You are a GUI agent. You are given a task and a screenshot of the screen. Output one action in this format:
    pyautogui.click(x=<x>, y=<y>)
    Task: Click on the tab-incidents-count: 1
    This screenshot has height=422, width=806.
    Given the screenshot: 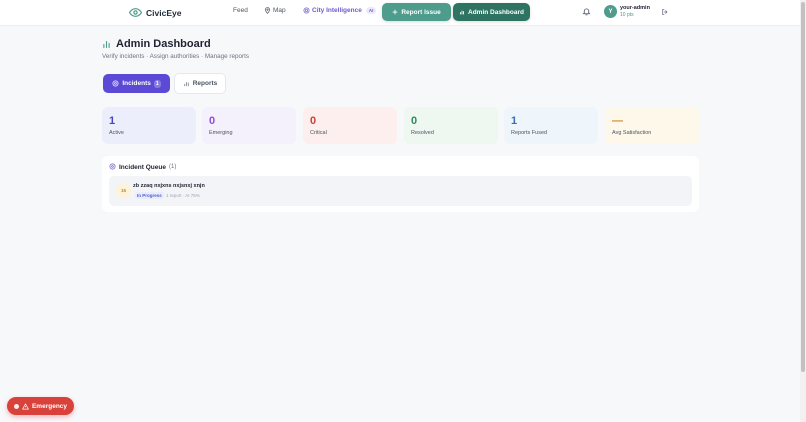 What is the action you would take?
    pyautogui.click(x=157, y=83)
    